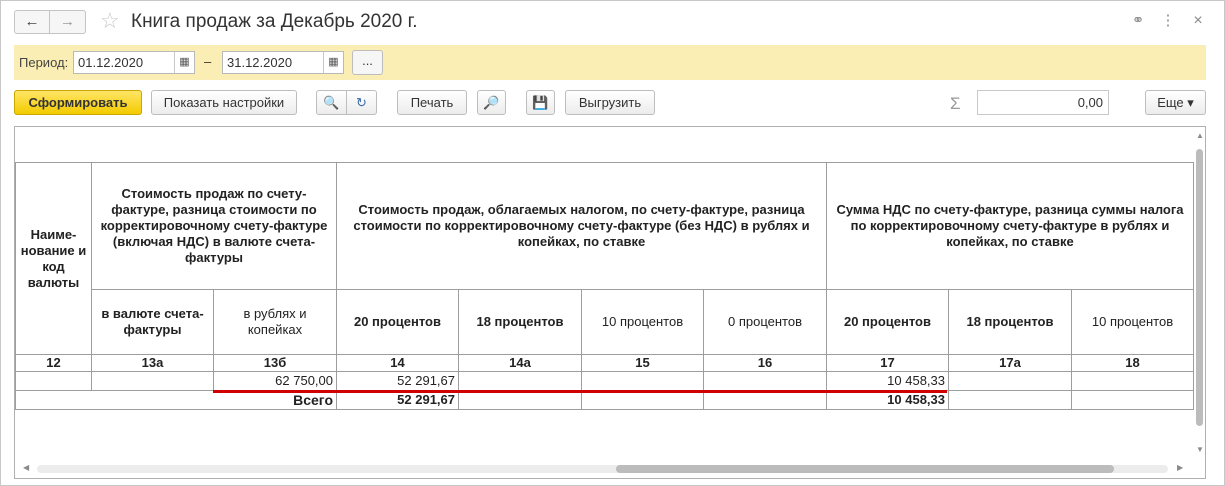 The height and width of the screenshot is (486, 1225). What do you see at coordinates (397, 322) in the screenshot?
I see `header-col14: 20 процентов` at bounding box center [397, 322].